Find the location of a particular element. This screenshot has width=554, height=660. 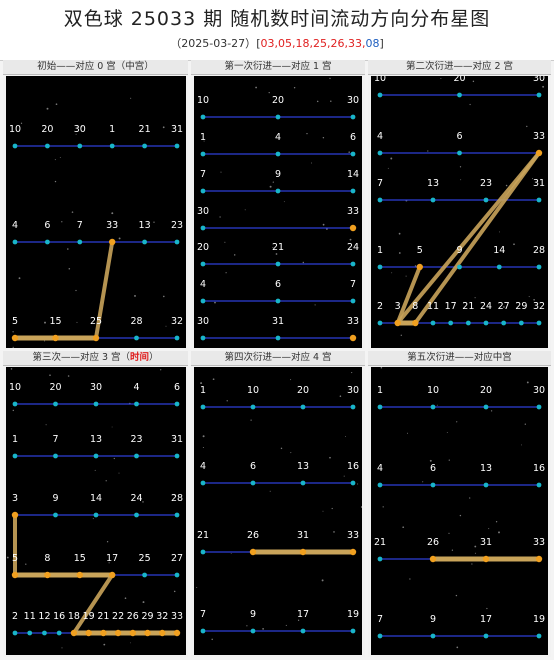

number-label: 3 is located at coordinates (15, 498).